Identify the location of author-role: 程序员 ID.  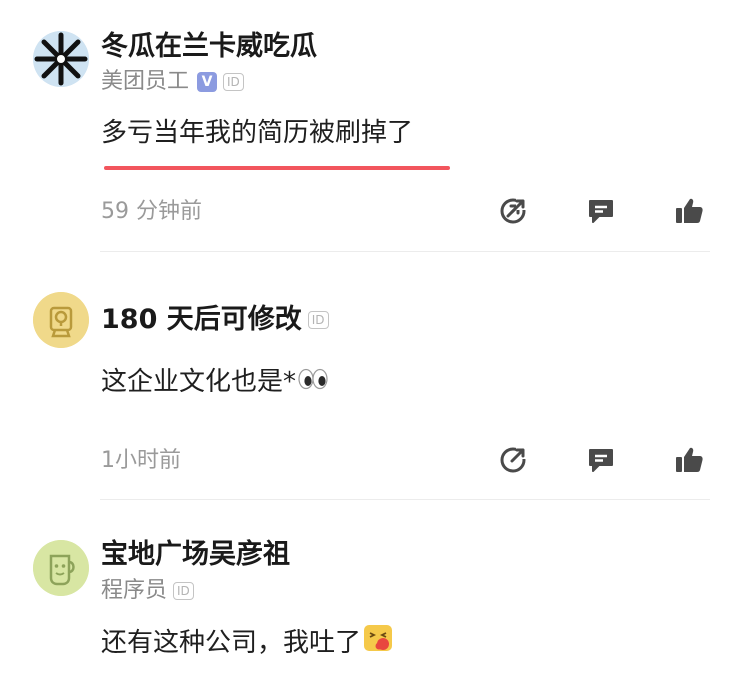
(147, 591).